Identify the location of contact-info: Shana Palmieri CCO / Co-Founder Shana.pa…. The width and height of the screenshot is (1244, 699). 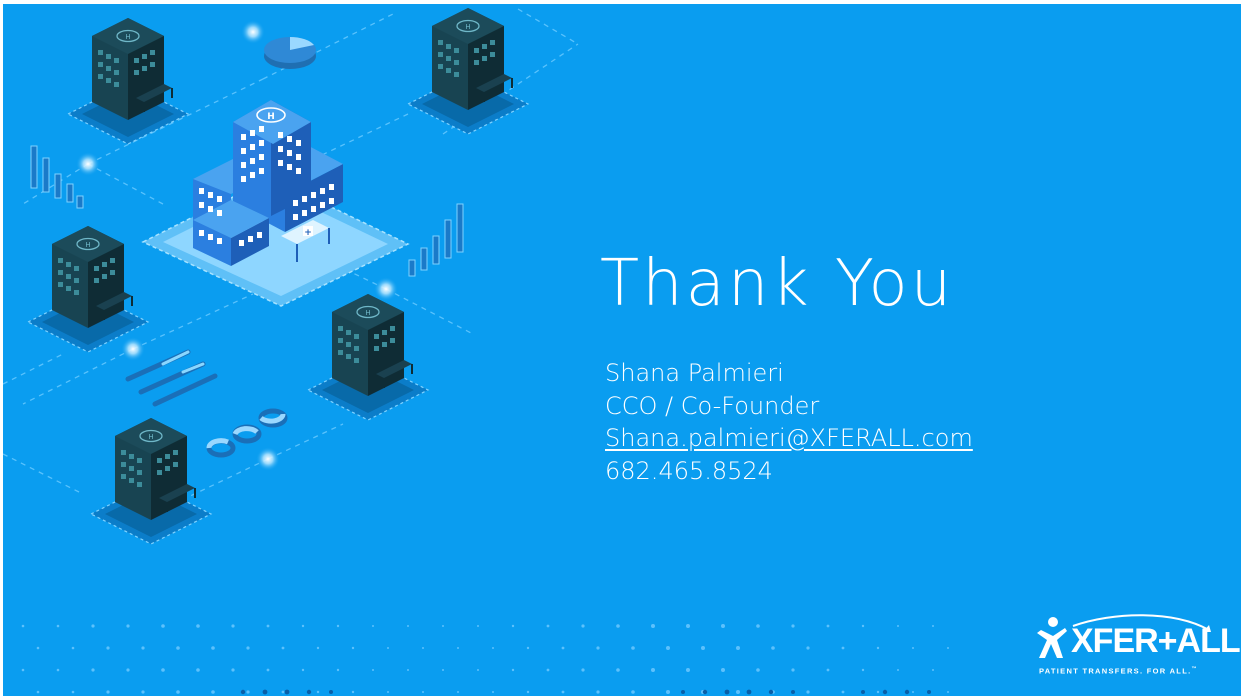
(789, 422).